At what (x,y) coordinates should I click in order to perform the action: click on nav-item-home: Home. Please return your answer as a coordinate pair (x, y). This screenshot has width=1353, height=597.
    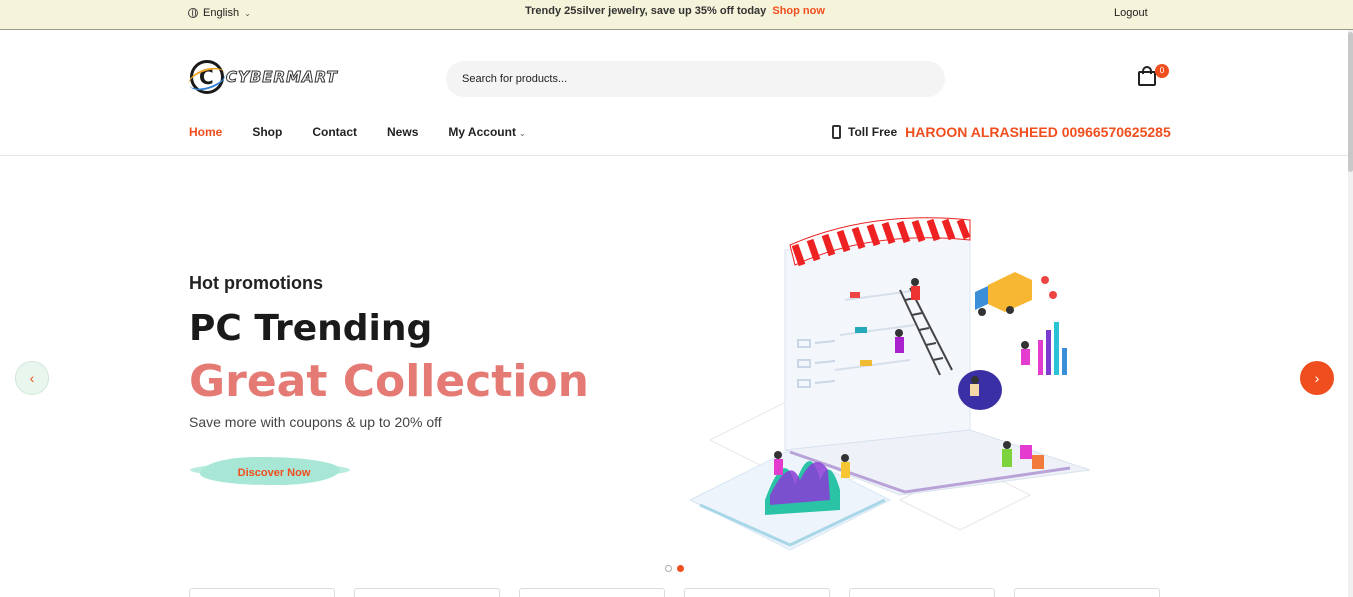
    Looking at the image, I should click on (205, 132).